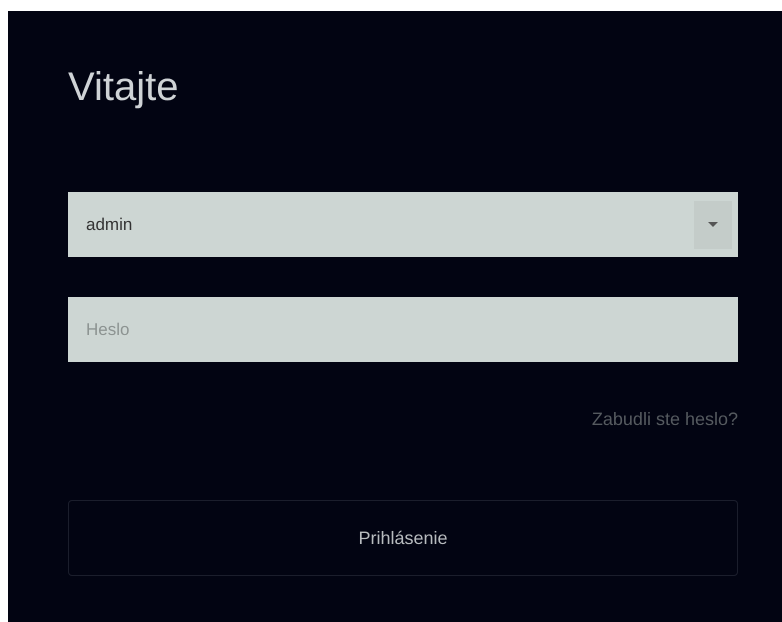 Image resolution: width=782 pixels, height=622 pixels. Describe the element at coordinates (124, 87) in the screenshot. I see `welcome-title: Vitajte` at that location.